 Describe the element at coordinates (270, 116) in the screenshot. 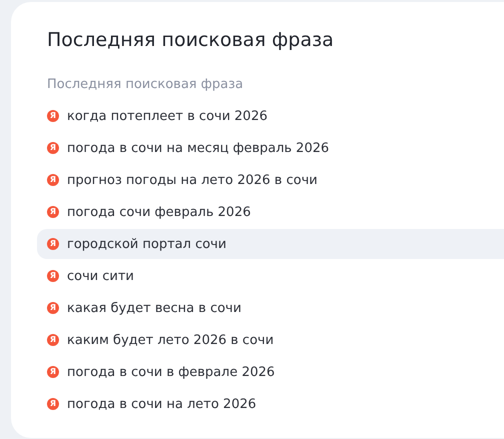

I see `search-phrase-item: Я когда потеплеет в сочи 2026` at that location.